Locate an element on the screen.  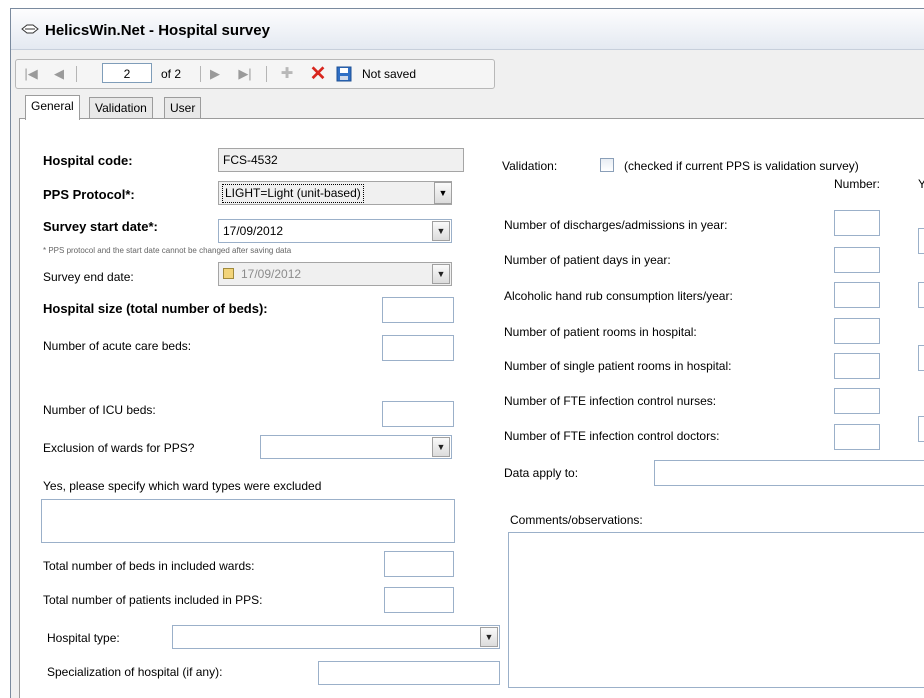
tab-user: User is located at coordinates (183, 107).